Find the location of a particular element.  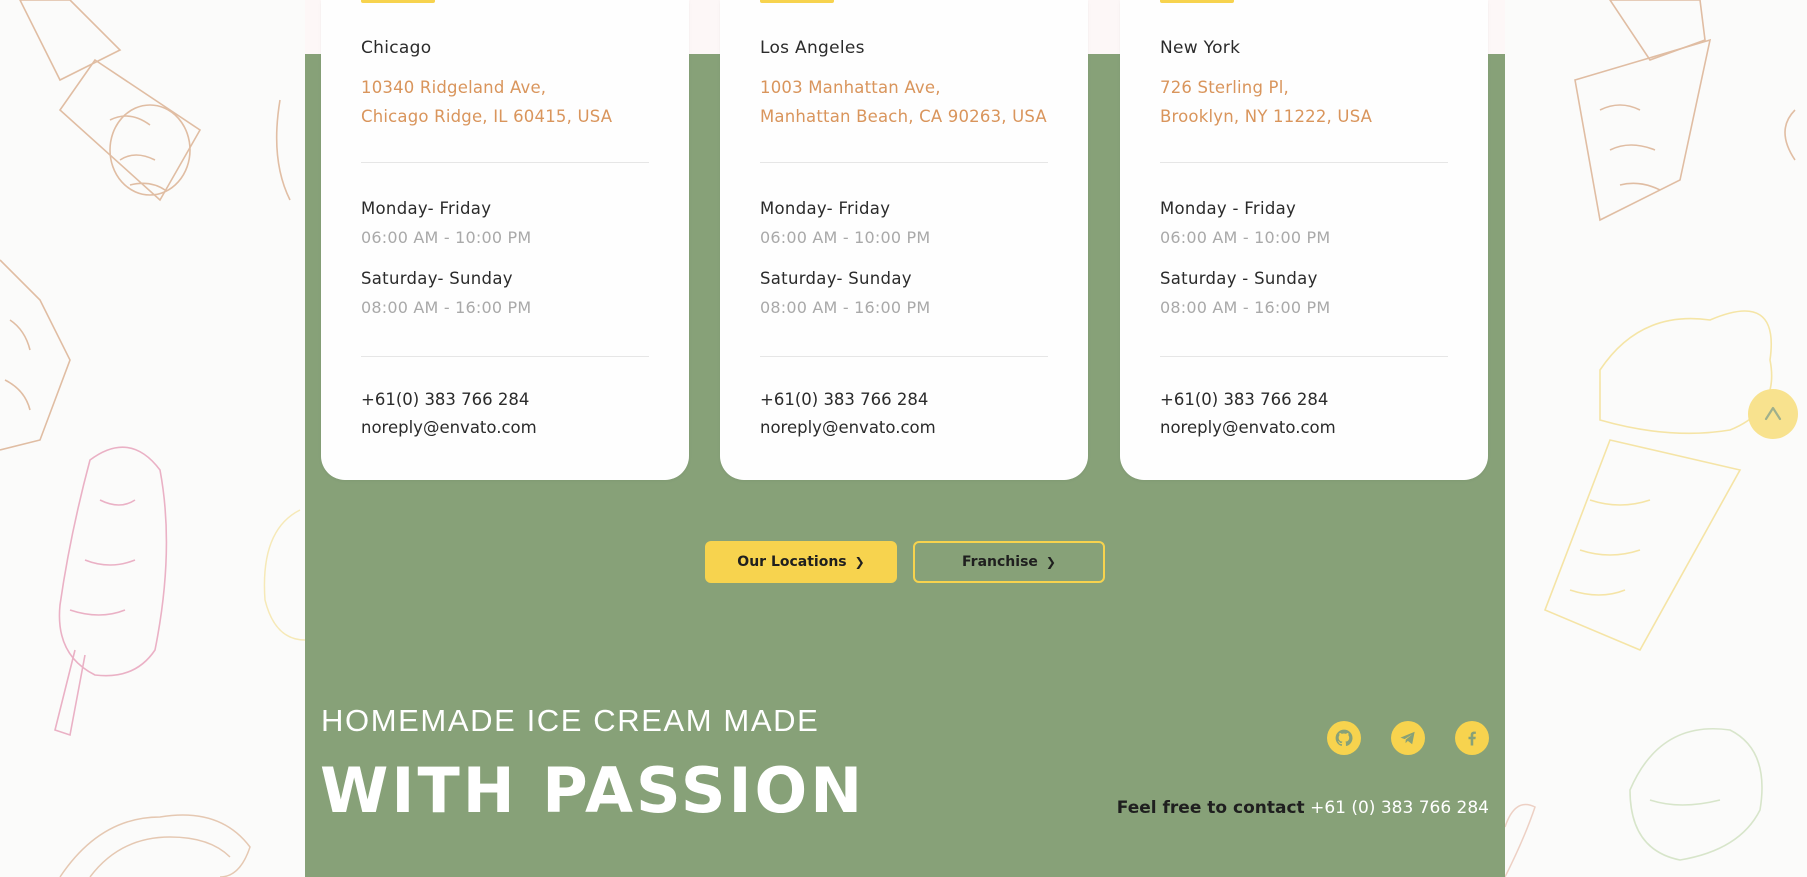

address-line-2: Brooklyn, NY 11222, USA is located at coordinates (1266, 116).